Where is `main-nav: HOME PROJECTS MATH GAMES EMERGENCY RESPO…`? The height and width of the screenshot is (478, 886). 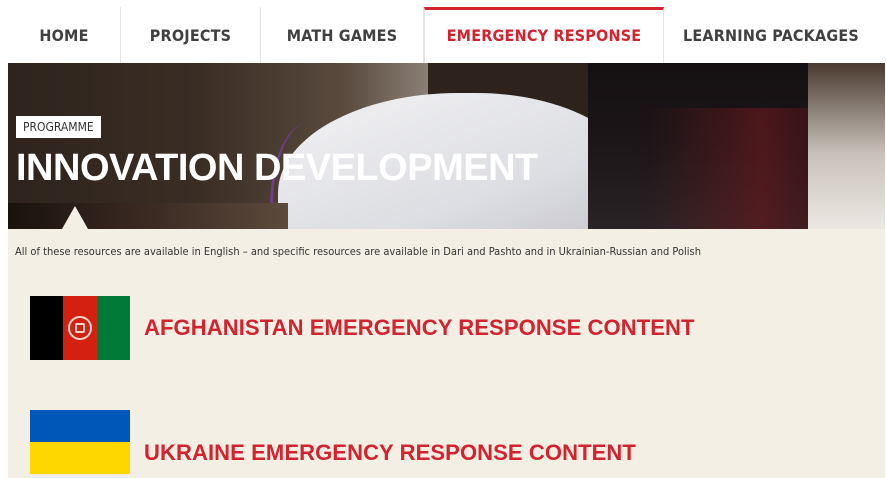 main-nav: HOME PROJECTS MATH GAMES EMERGENCY RESPO… is located at coordinates (443, 35).